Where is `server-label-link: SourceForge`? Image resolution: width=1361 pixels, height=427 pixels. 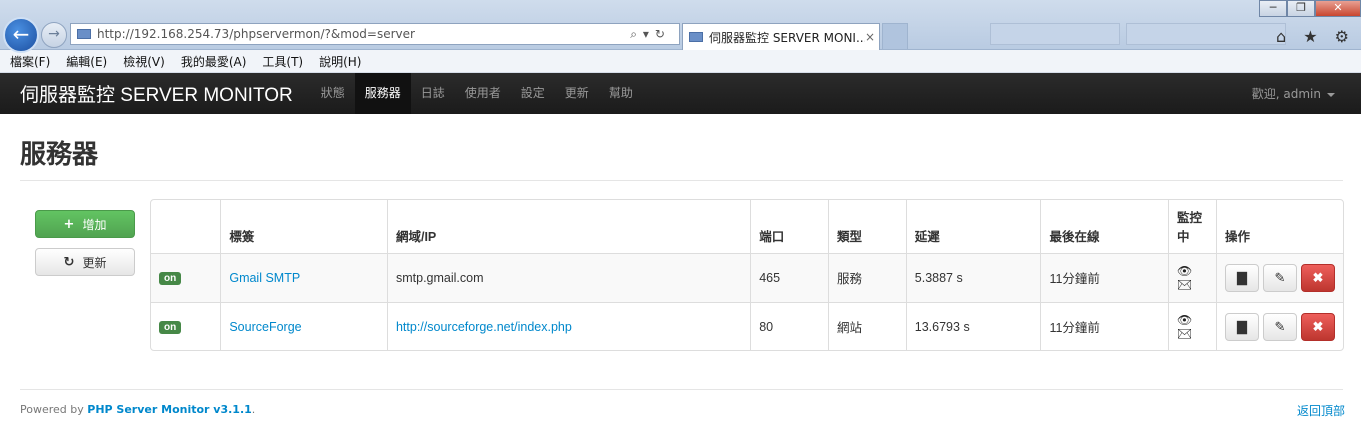
server-label-link: SourceForge is located at coordinates (265, 327).